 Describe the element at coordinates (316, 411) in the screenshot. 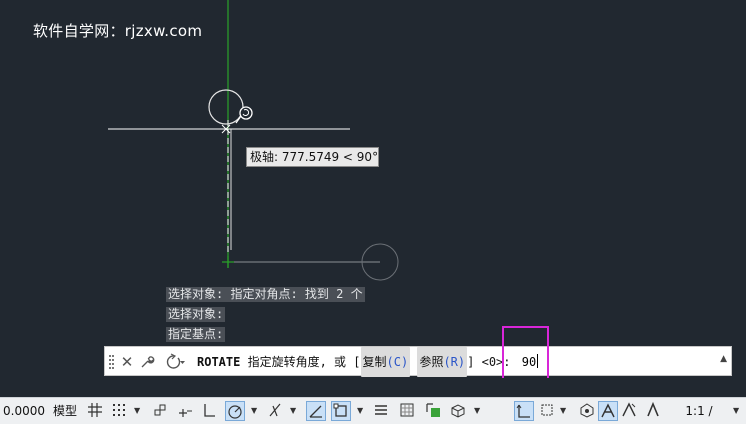

I see `object-snap-tracking-icon` at that location.